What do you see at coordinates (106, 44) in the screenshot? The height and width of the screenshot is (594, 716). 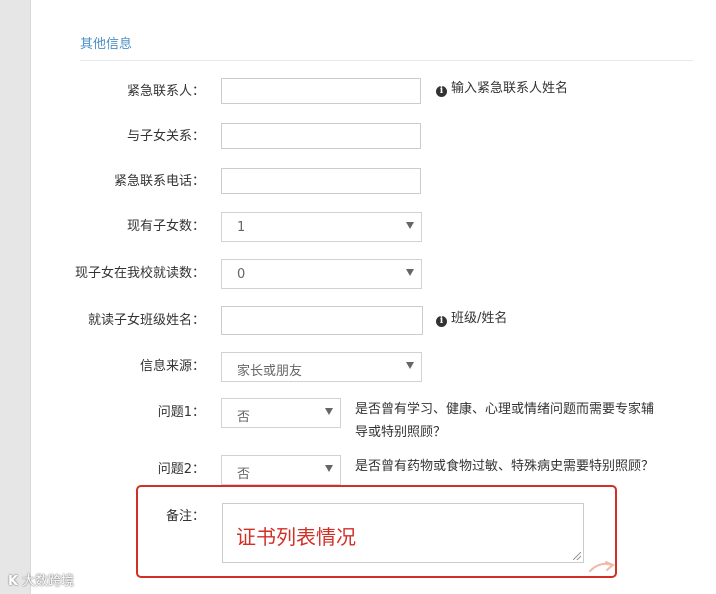 I see `section-title: 其他信息` at bounding box center [106, 44].